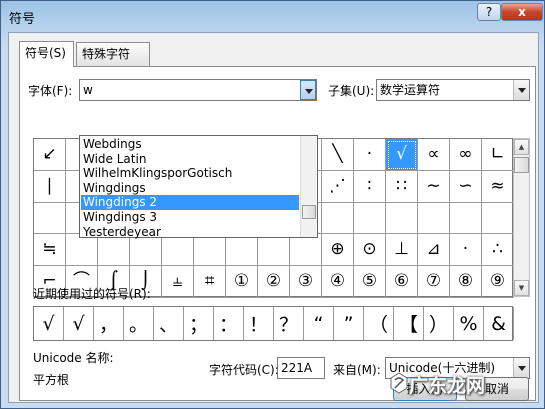 This screenshot has width=545, height=409. I want to click on font-dropdown-arrow-icon, so click(308, 90).